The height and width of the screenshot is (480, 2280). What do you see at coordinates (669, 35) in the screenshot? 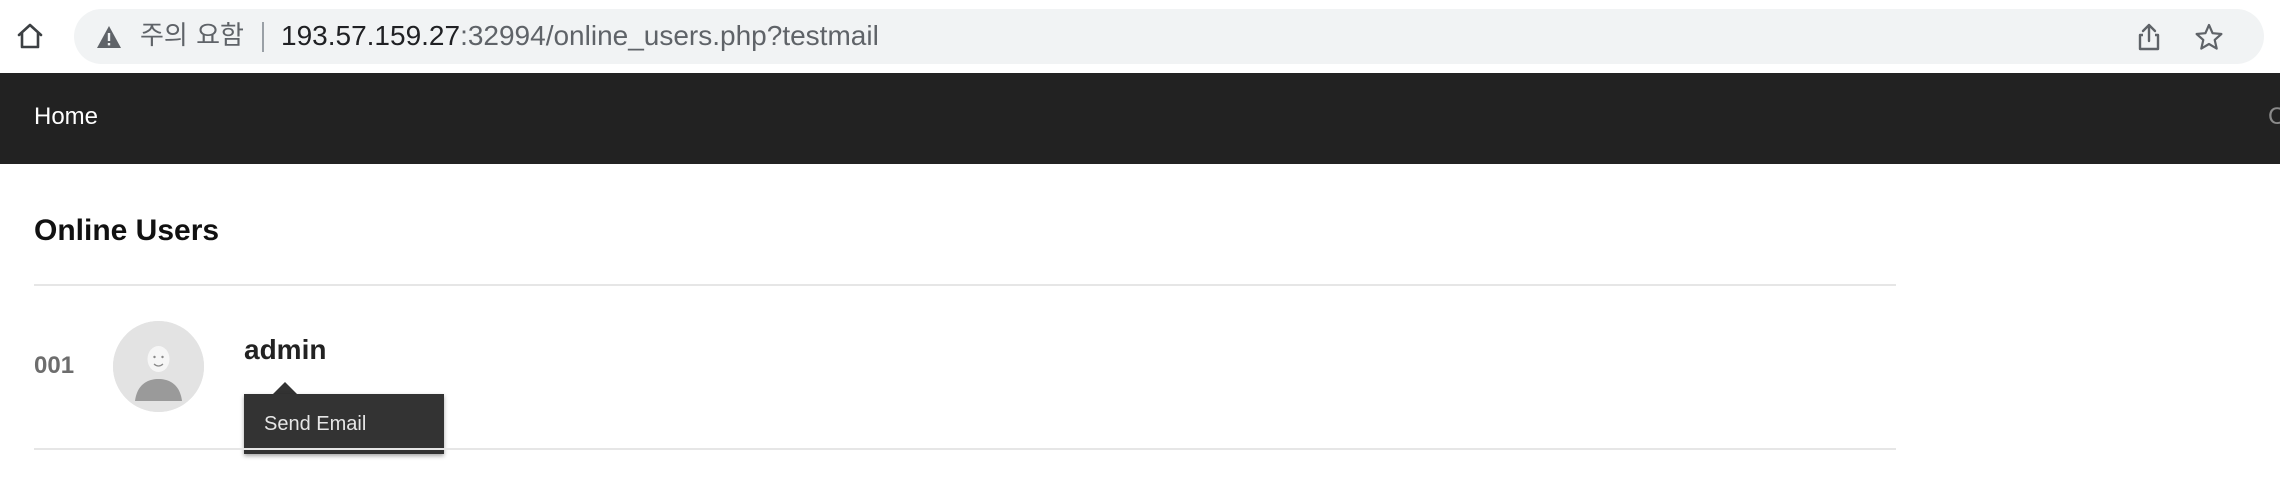
I see `url-path: :32994/online_users.php?testmail` at bounding box center [669, 35].